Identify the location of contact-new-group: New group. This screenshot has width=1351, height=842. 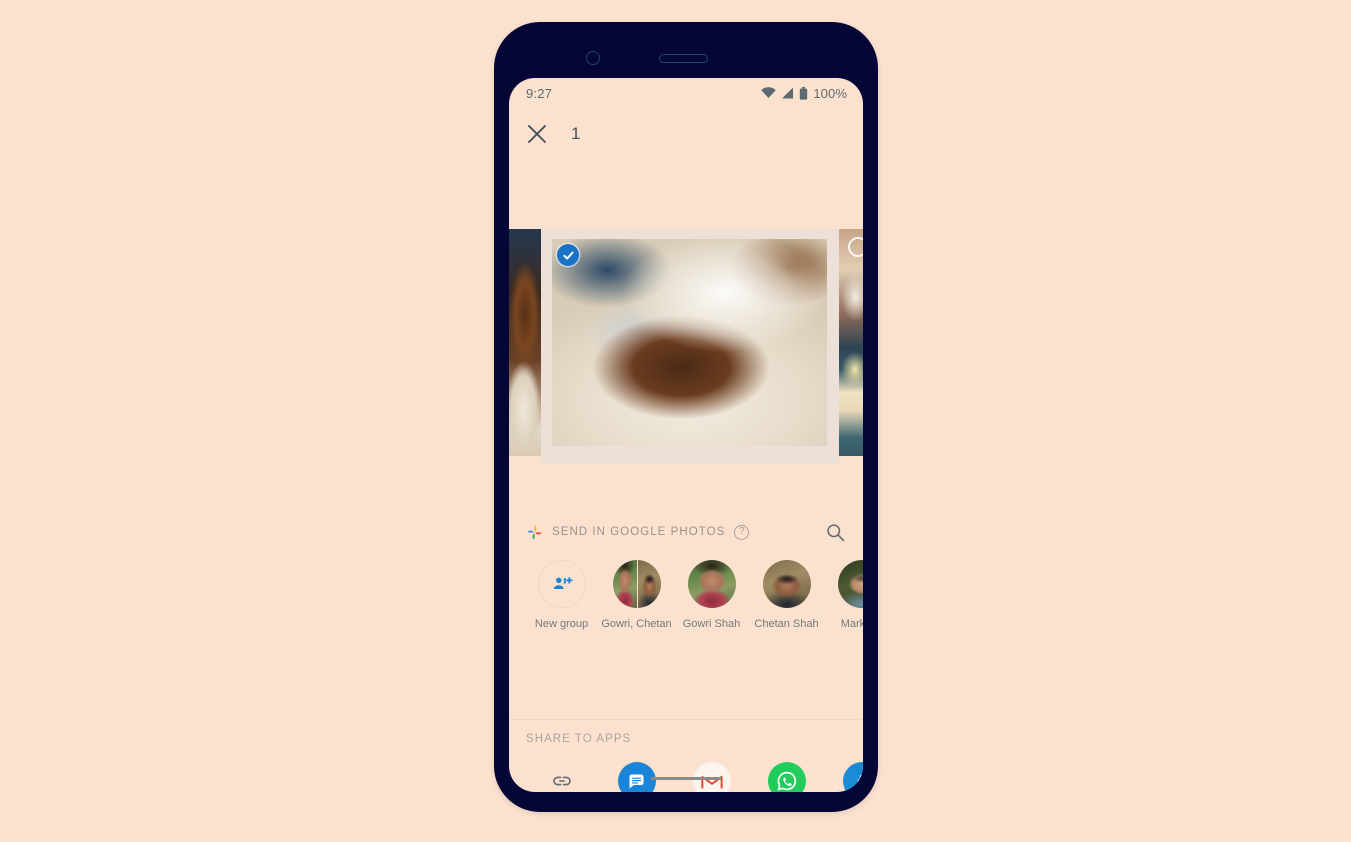
(561, 595).